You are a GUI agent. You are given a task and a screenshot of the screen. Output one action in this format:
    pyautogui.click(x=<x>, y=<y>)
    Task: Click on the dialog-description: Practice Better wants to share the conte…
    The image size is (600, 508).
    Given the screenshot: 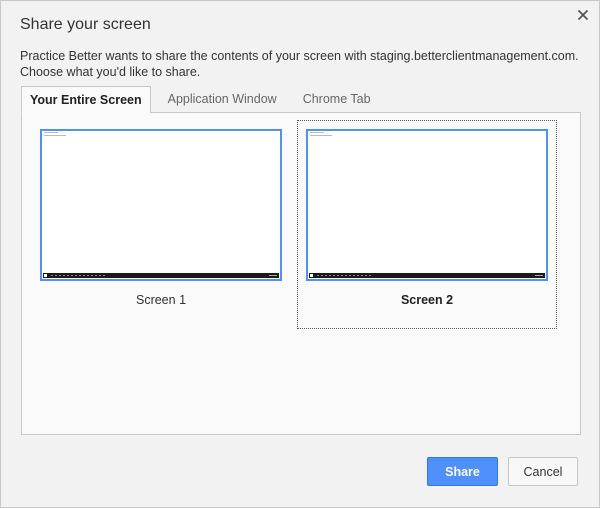 What is the action you would take?
    pyautogui.click(x=299, y=64)
    